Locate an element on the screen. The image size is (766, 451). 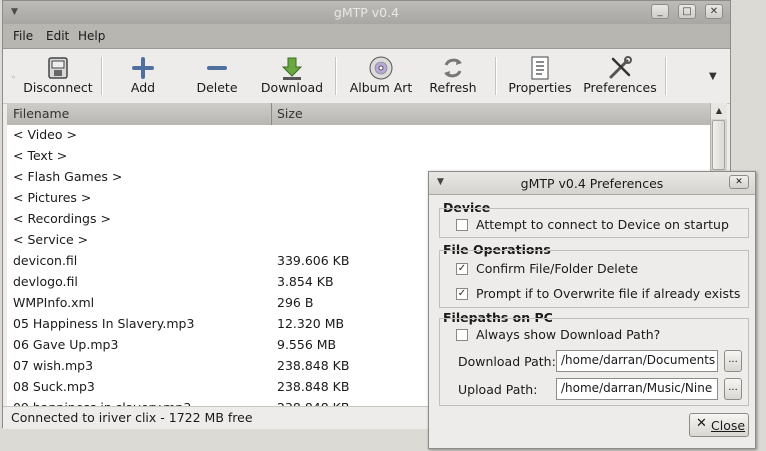
title-bar: ▼ gMTP v0.4 _ □ ✕ is located at coordinates (366, 12).